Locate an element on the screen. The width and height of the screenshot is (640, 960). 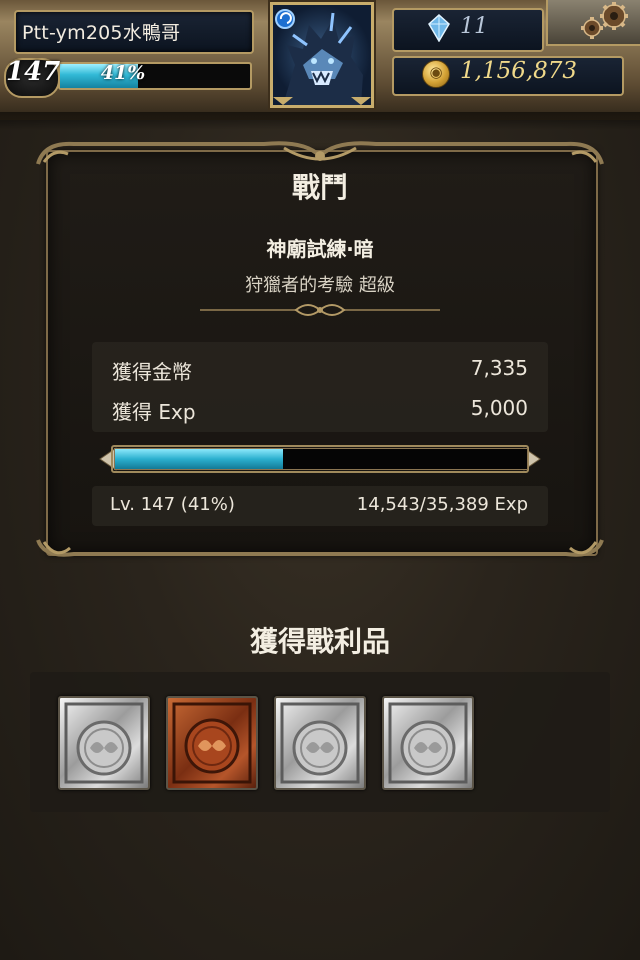
title-divider is located at coordinates (320, 310).